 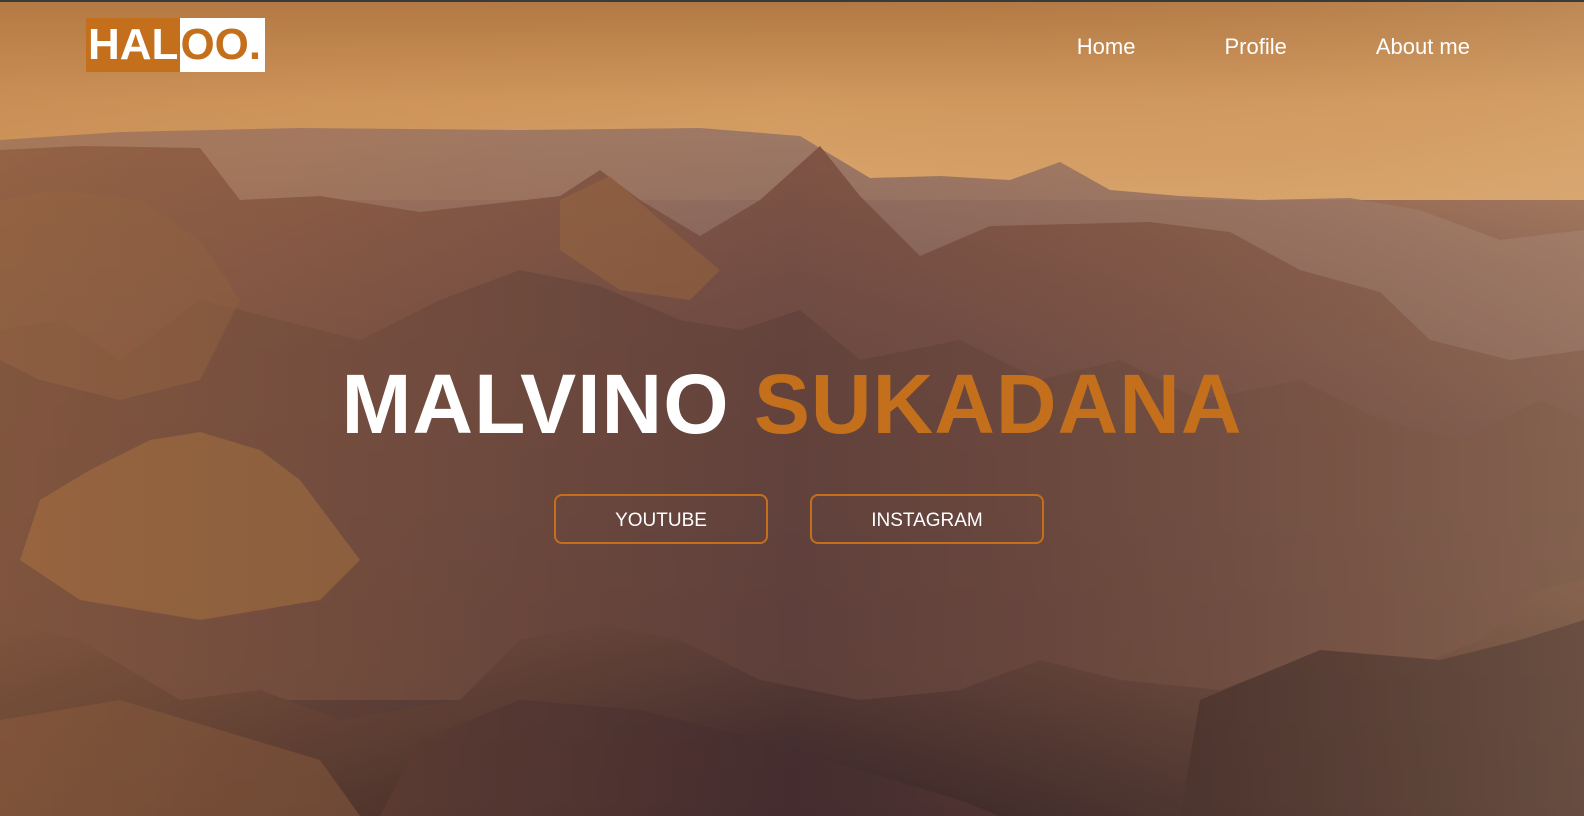 I want to click on hero-first-name: MALVINO, so click(x=535, y=404).